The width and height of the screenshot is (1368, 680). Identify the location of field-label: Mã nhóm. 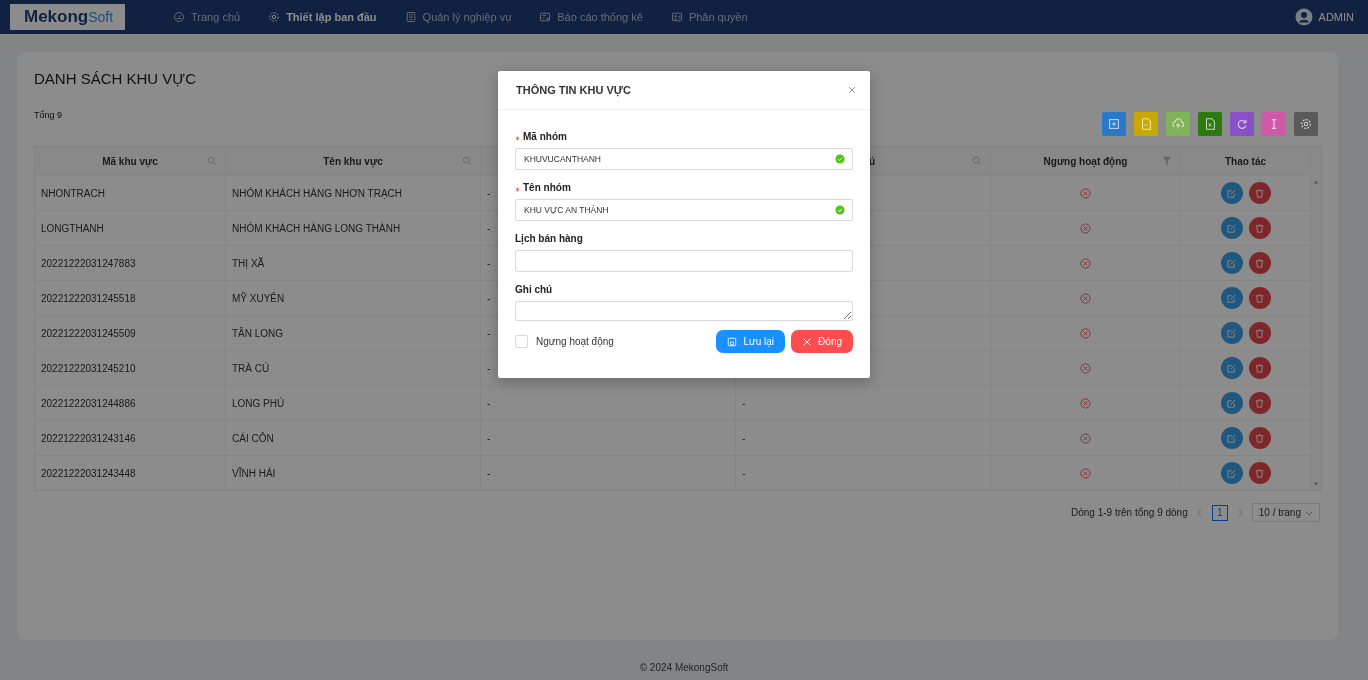
(545, 136).